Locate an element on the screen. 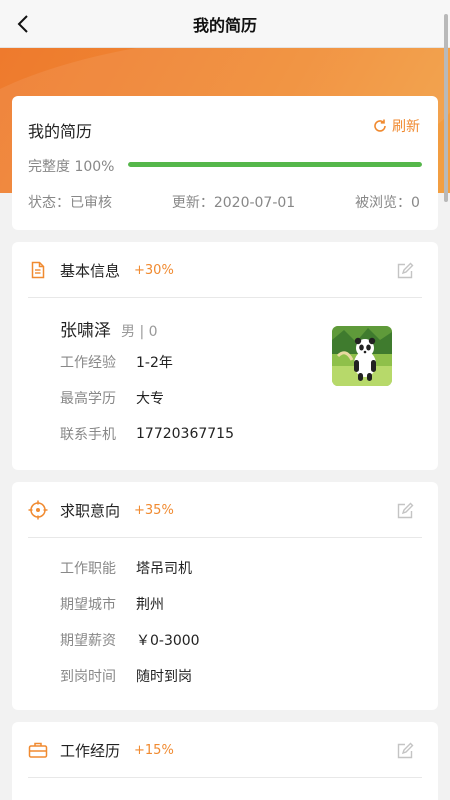  job-intent-percent: +35% is located at coordinates (154, 510).